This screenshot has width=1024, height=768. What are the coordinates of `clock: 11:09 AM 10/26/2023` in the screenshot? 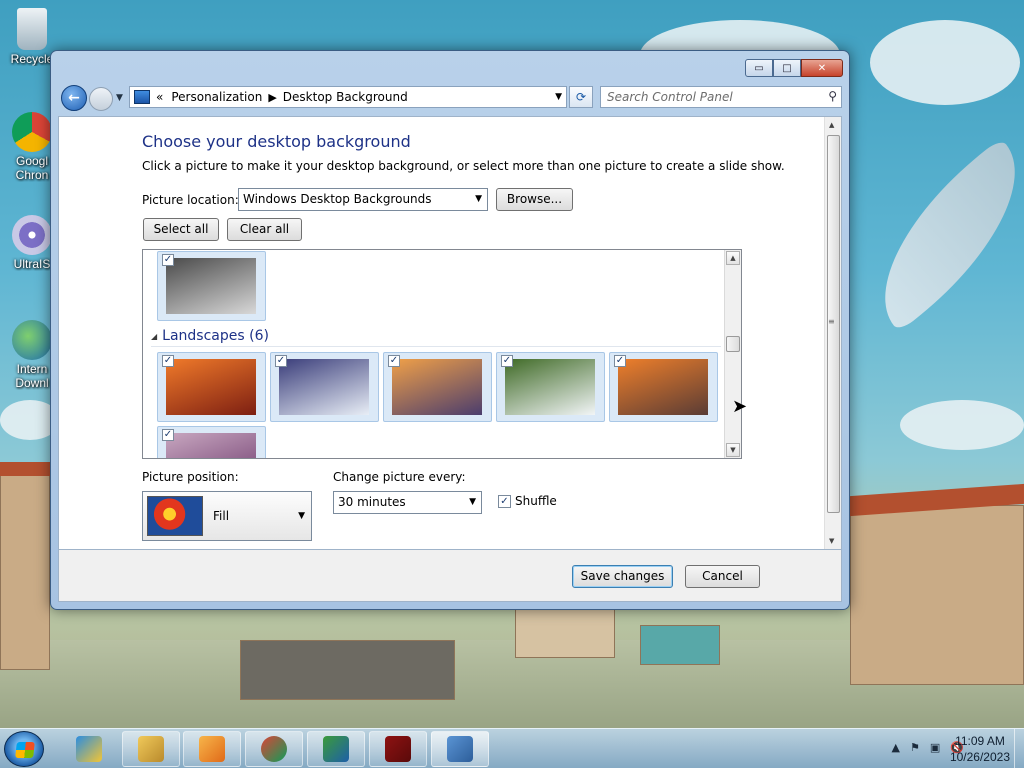 It's located at (980, 749).